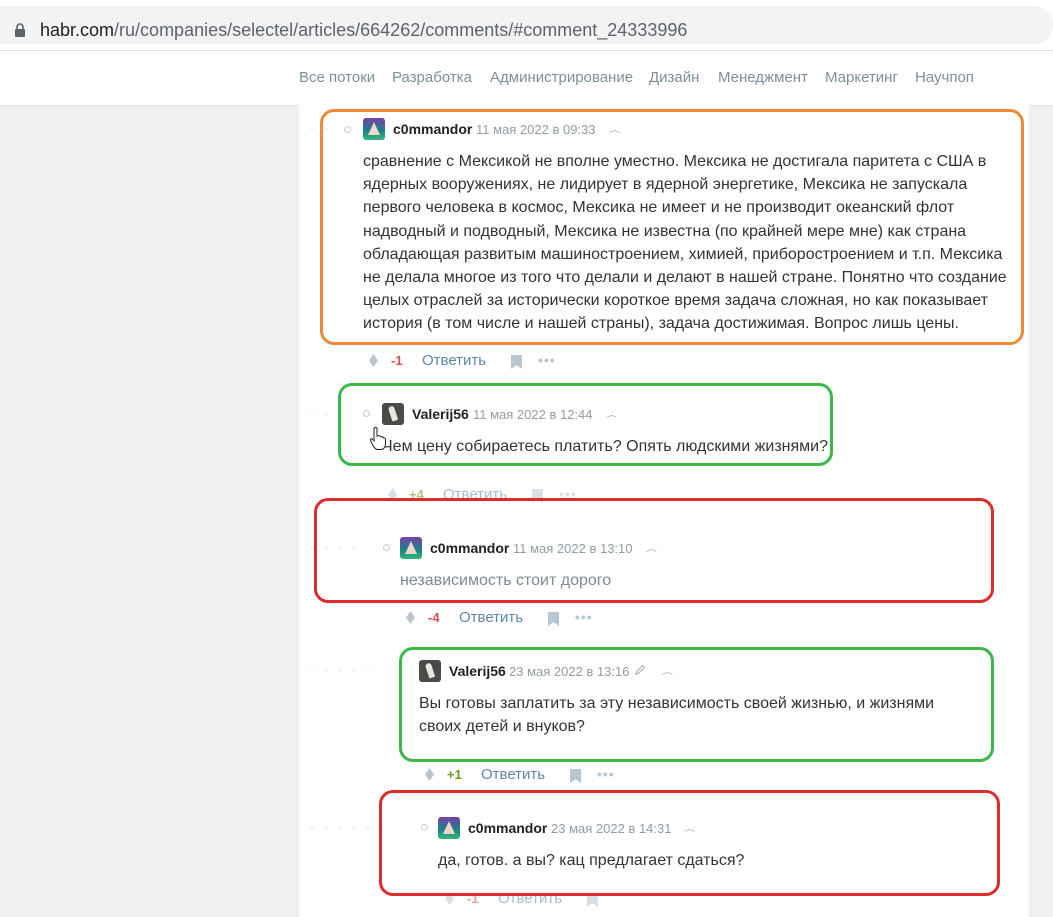 This screenshot has height=917, width=1053. I want to click on nav-item-all-streams: Все потоки, so click(337, 77).